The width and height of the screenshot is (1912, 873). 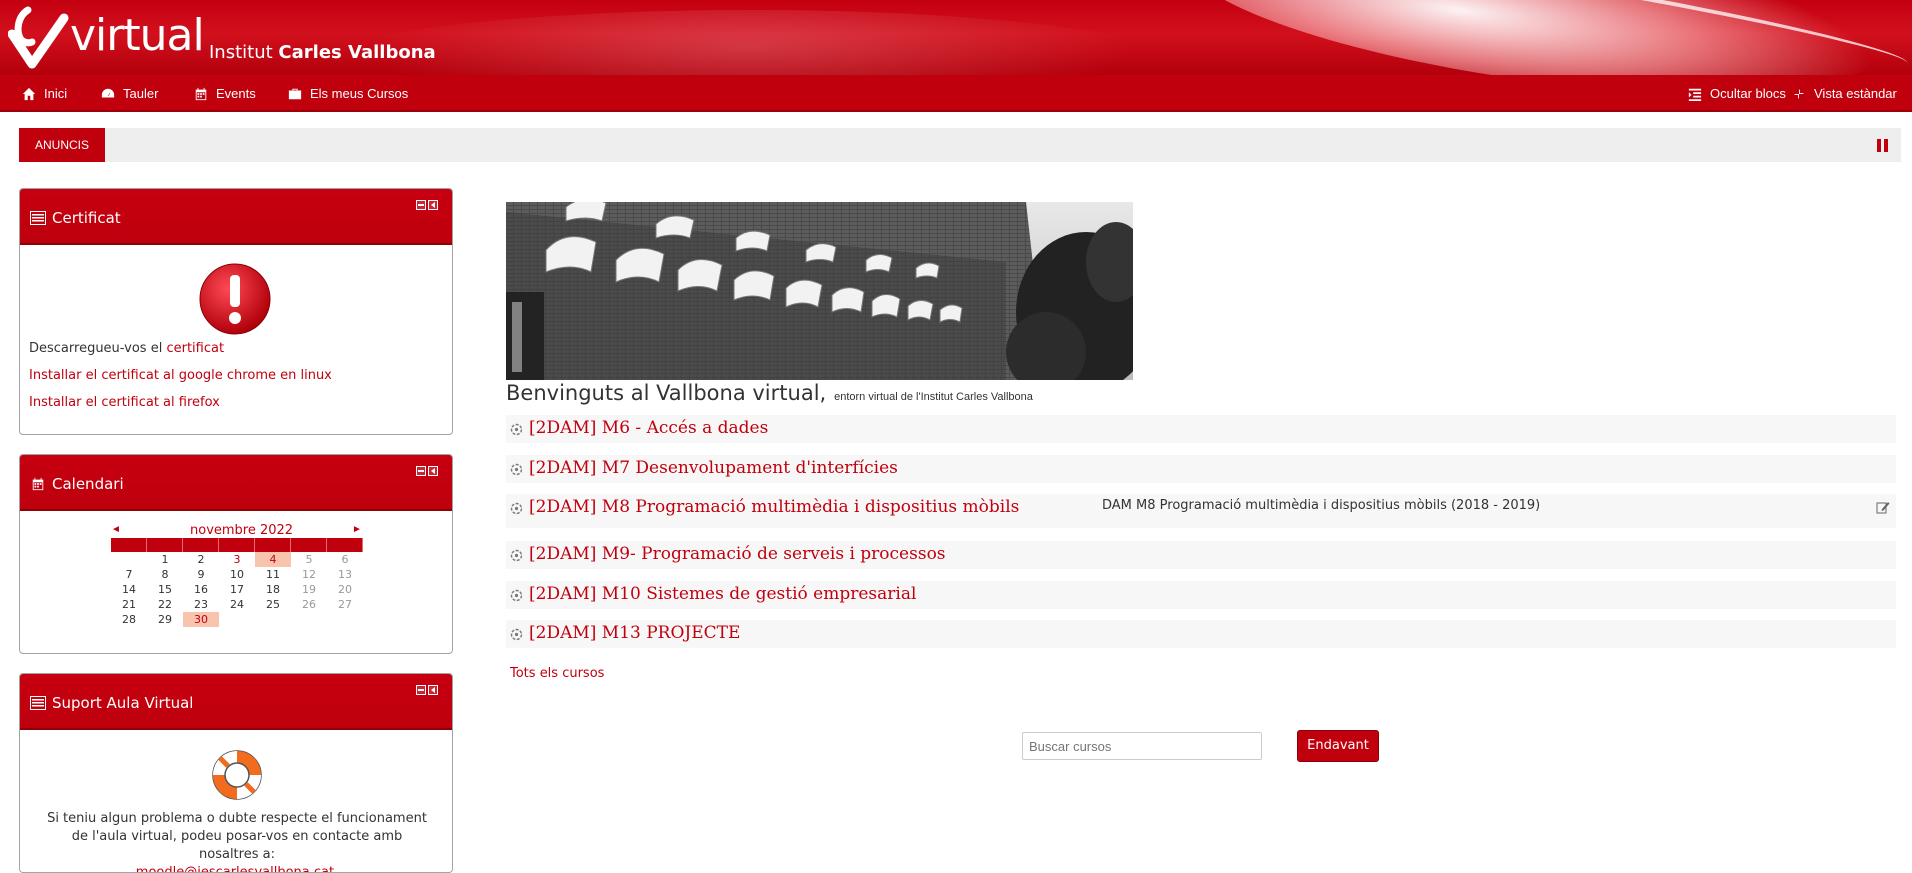 What do you see at coordinates (235, 868) in the screenshot?
I see `support-email-link: moodle@iescarlesvallbona.cat` at bounding box center [235, 868].